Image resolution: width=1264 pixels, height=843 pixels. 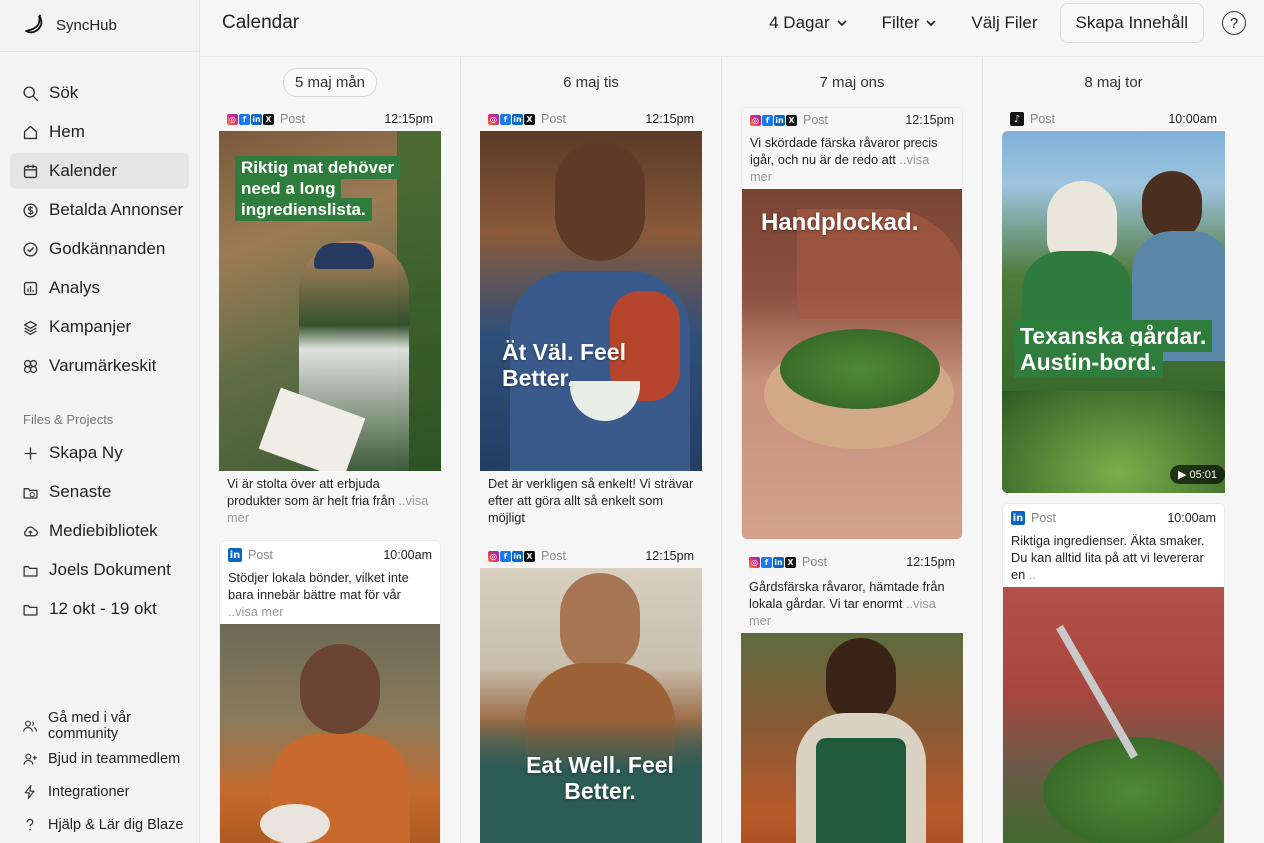 I want to click on day-header: 7 maj ons, so click(x=852, y=82).